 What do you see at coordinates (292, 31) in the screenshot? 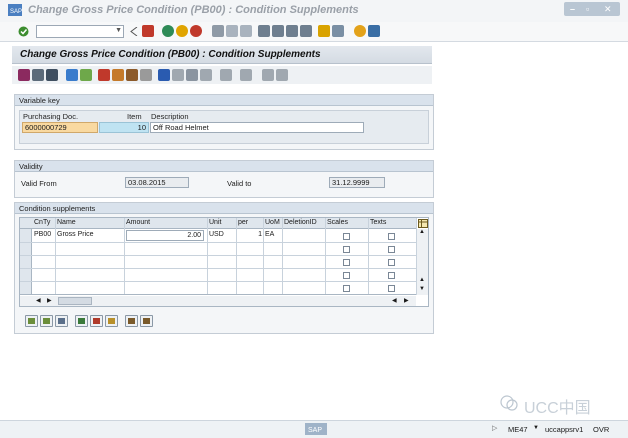
I see `next-page-icon` at bounding box center [292, 31].